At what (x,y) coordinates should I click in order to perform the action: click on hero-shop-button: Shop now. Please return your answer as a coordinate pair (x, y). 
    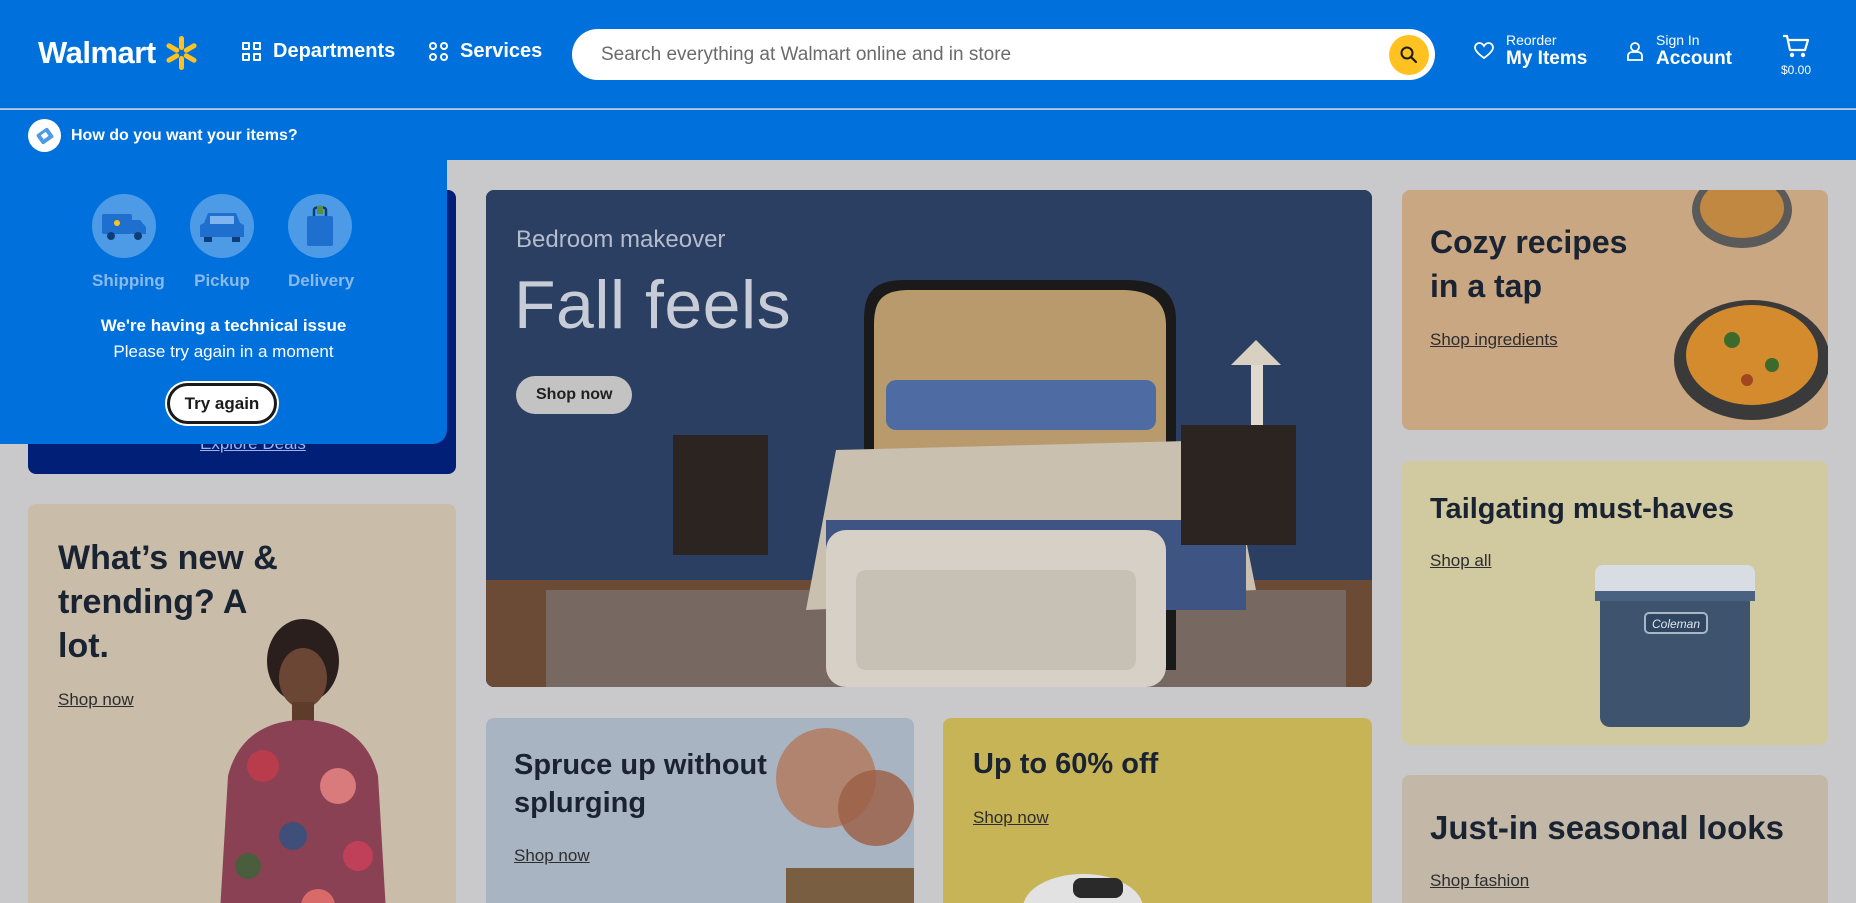
    Looking at the image, I should click on (574, 395).